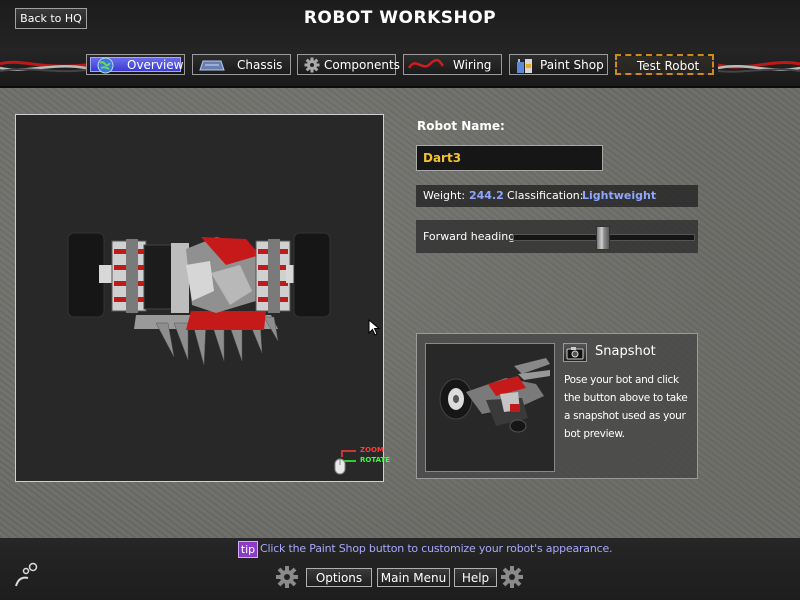  I want to click on tab-overview: Overview, so click(135, 64).